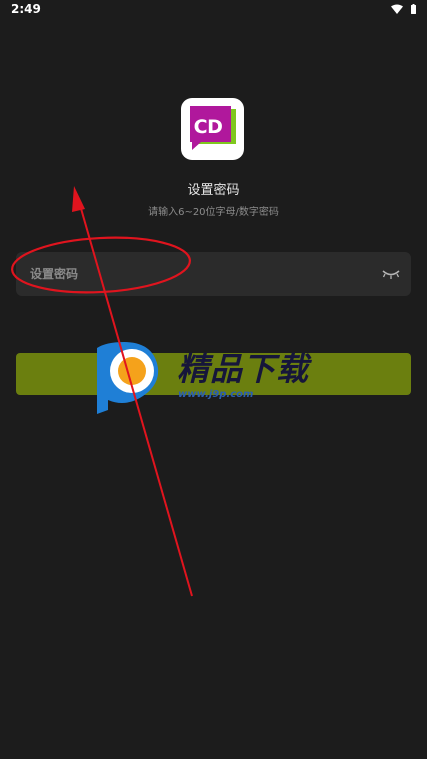 This screenshot has width=427, height=759. I want to click on annotation-arrow-line, so click(135, 397).